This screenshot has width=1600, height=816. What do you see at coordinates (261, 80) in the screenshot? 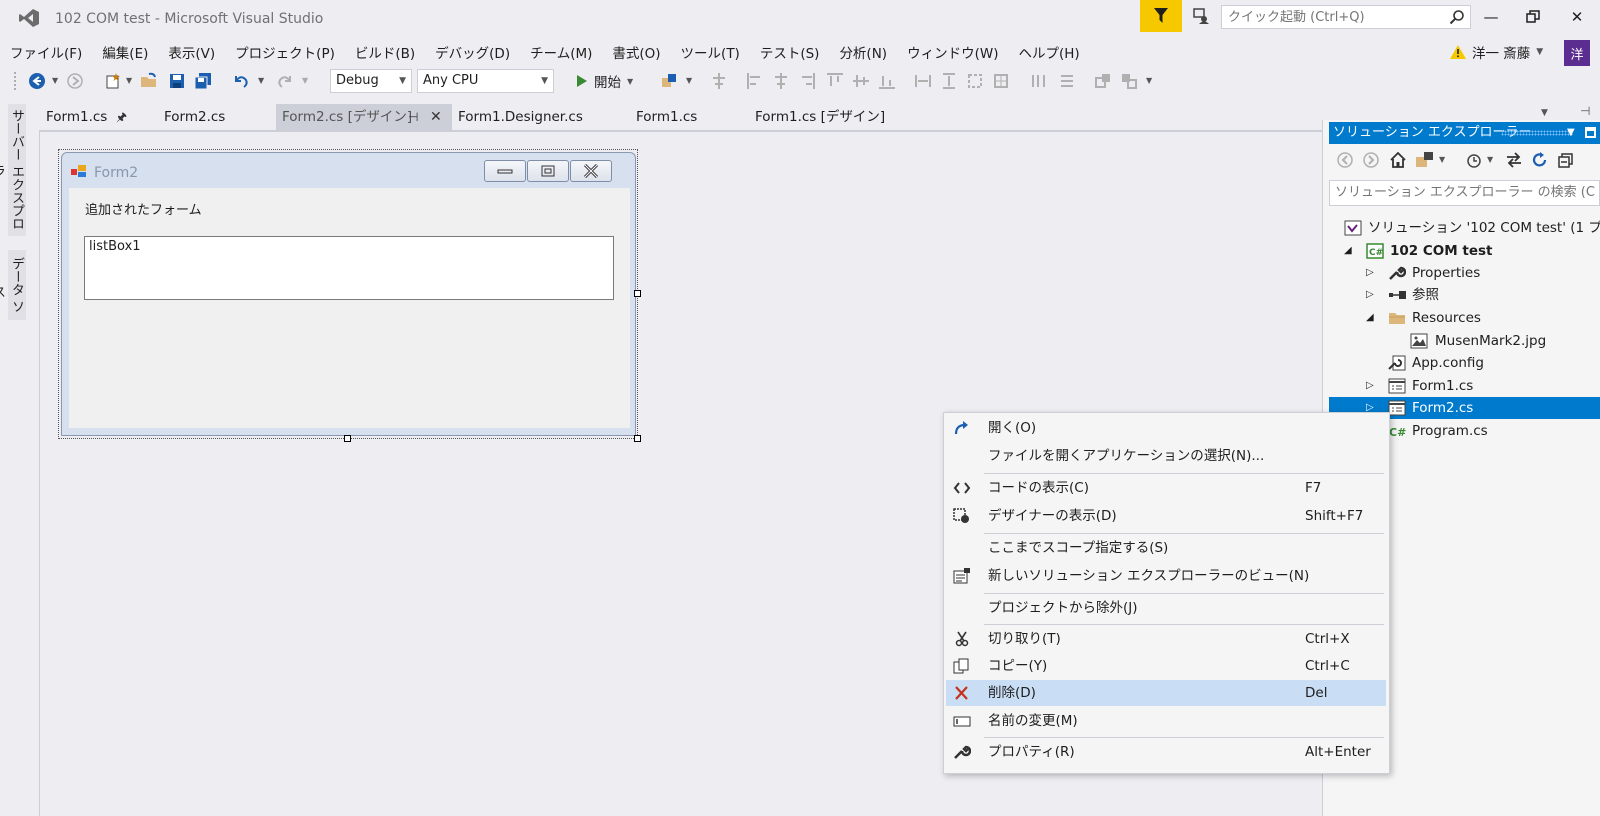
I see `undo-dropdown-icon: ▼` at bounding box center [261, 80].